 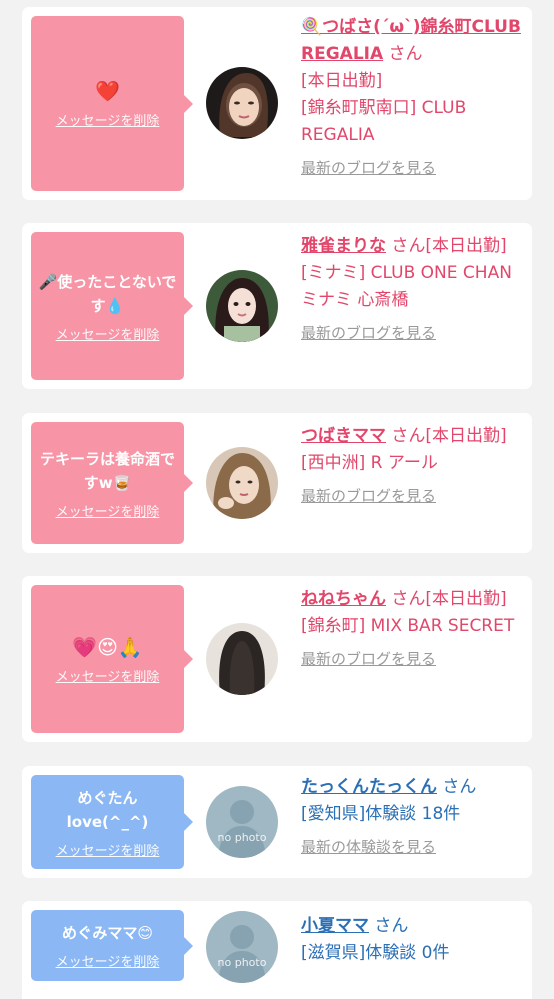 What do you see at coordinates (369, 463) in the screenshot?
I see `location-text: [西中洲] R アール` at bounding box center [369, 463].